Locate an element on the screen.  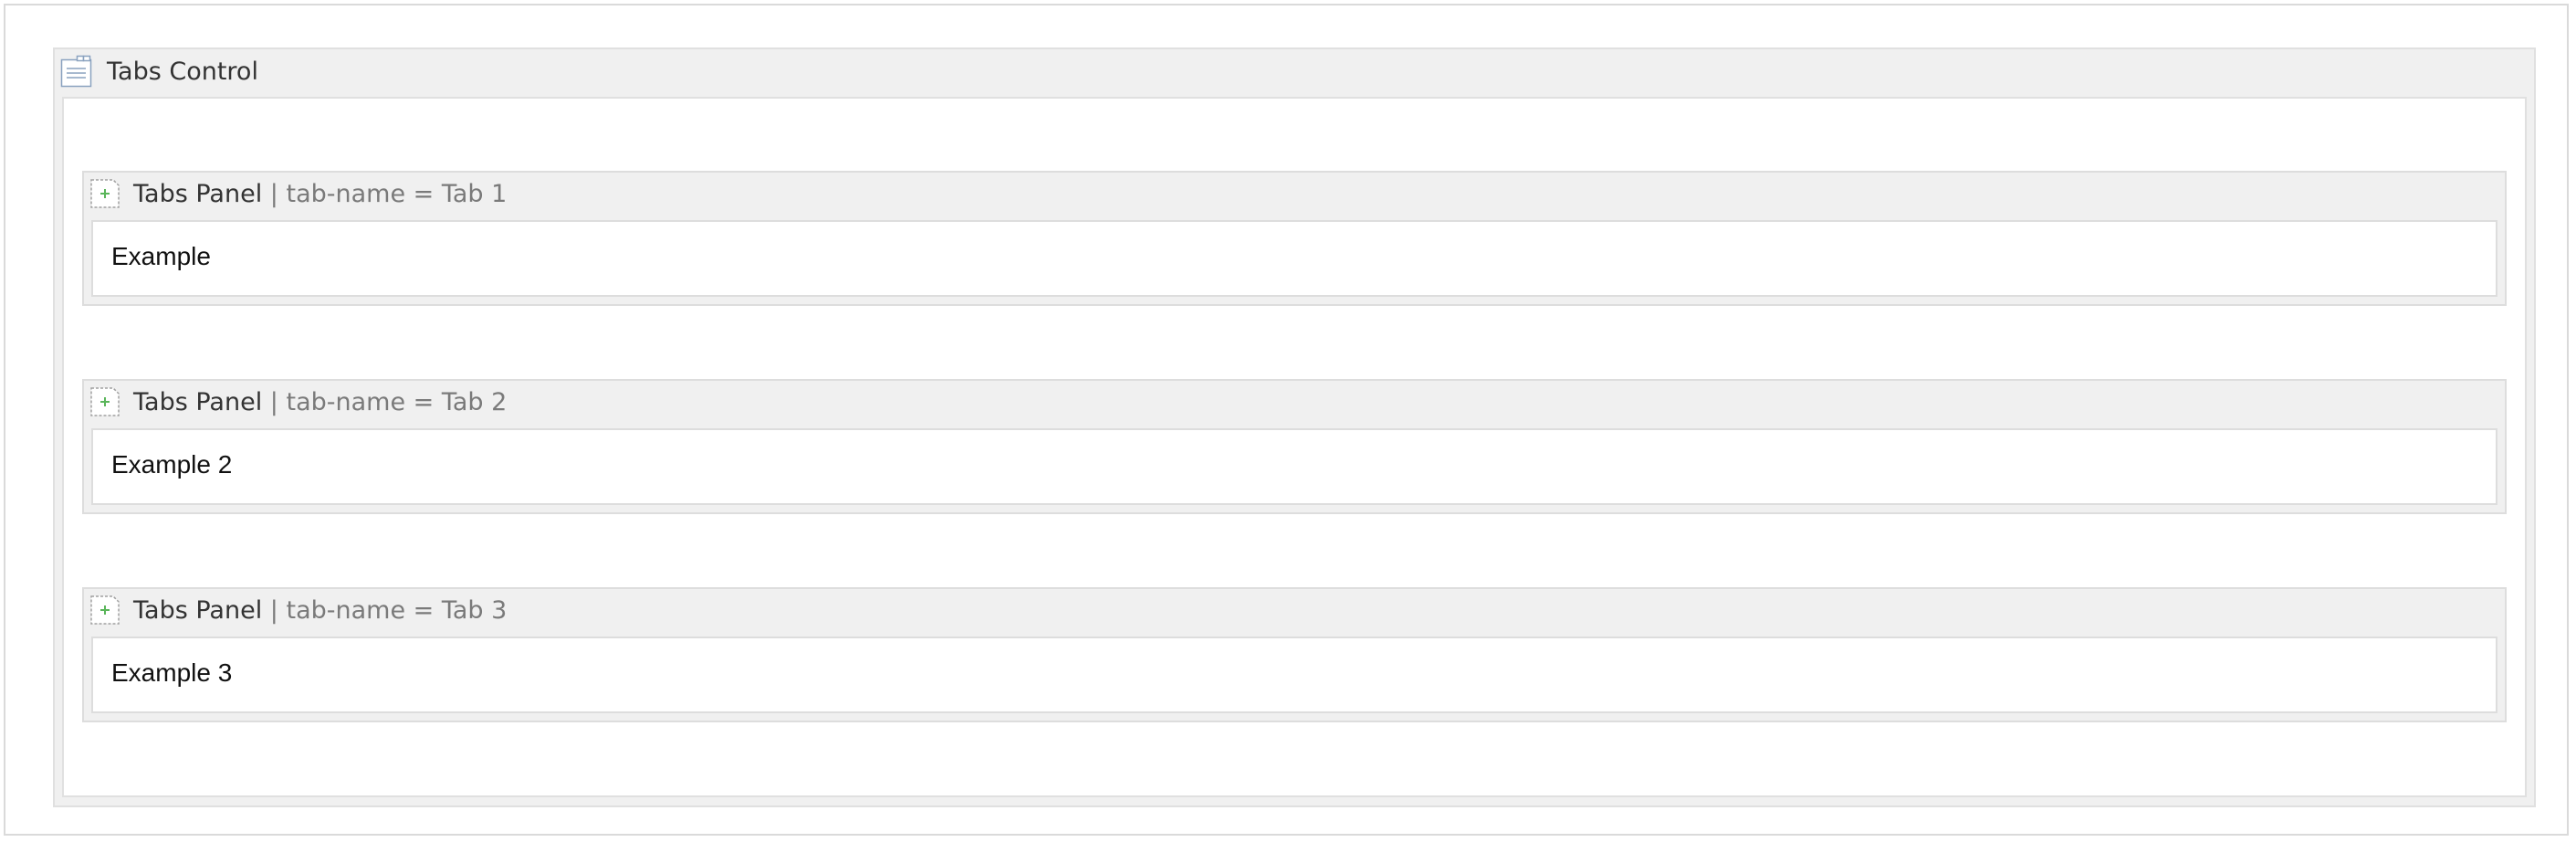
panel-params: | tab-name = Tab 2 is located at coordinates (388, 402).